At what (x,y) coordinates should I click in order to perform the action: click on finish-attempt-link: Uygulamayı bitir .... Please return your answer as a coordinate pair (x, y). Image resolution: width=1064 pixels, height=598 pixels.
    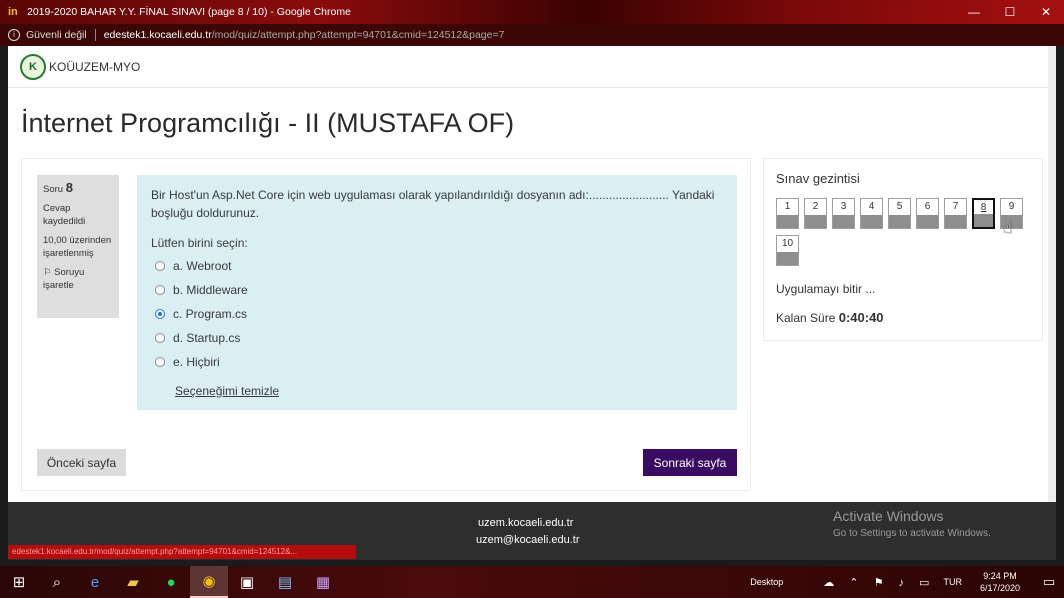
    Looking at the image, I should click on (903, 289).